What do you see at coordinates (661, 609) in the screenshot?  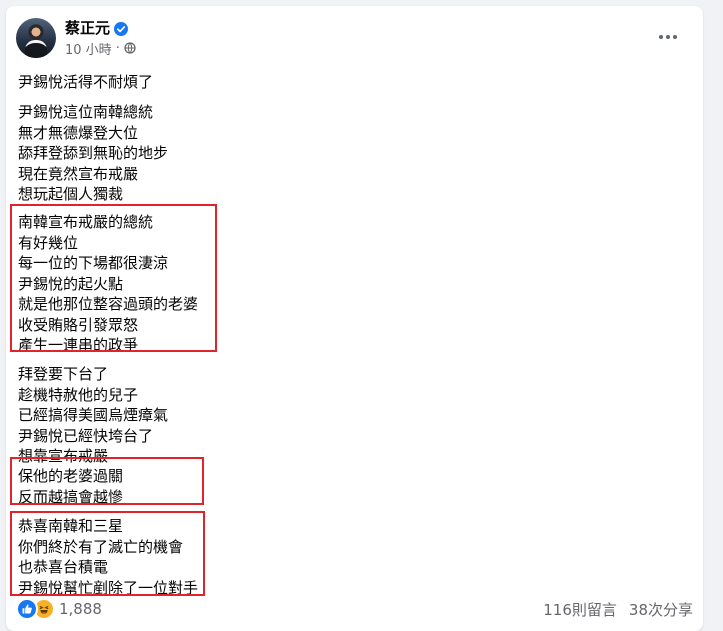 I see `shares-count-link: 38次分享` at bounding box center [661, 609].